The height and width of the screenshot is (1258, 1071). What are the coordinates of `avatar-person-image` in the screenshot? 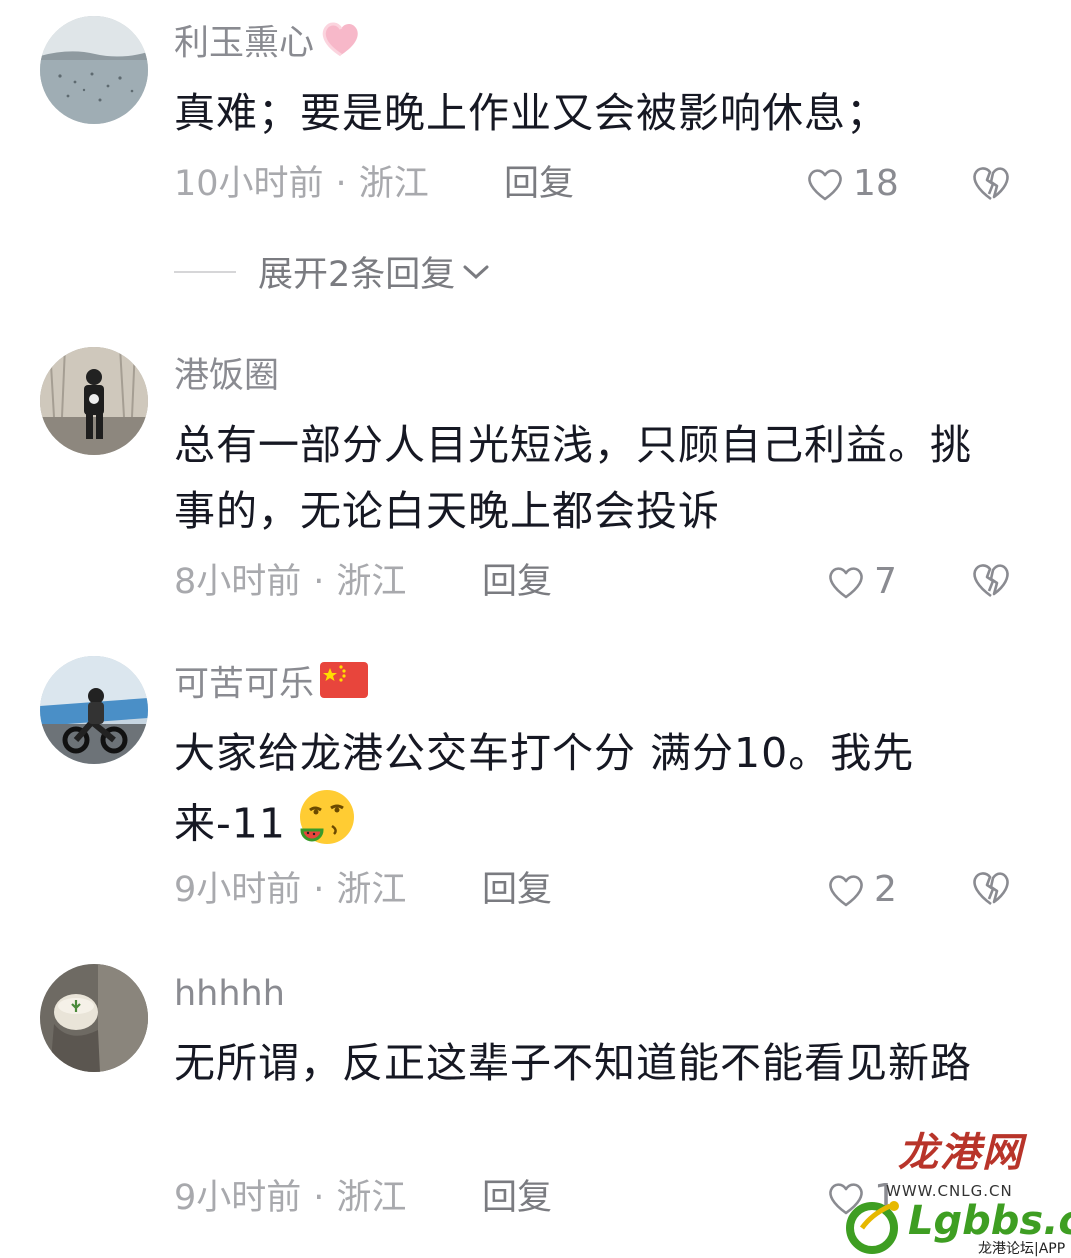 It's located at (94, 401).